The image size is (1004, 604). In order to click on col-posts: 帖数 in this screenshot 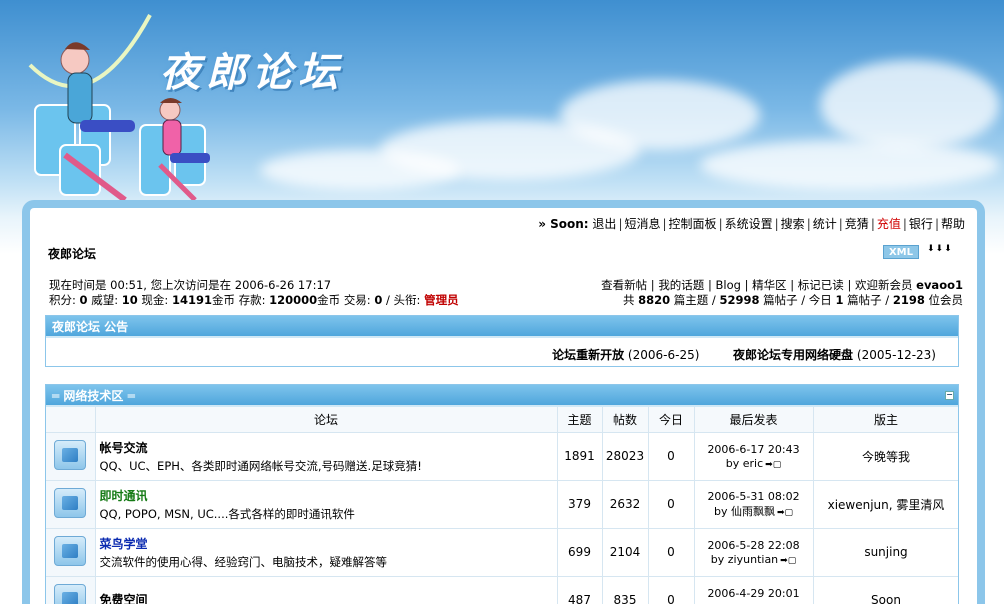, I will do `click(625, 420)`.